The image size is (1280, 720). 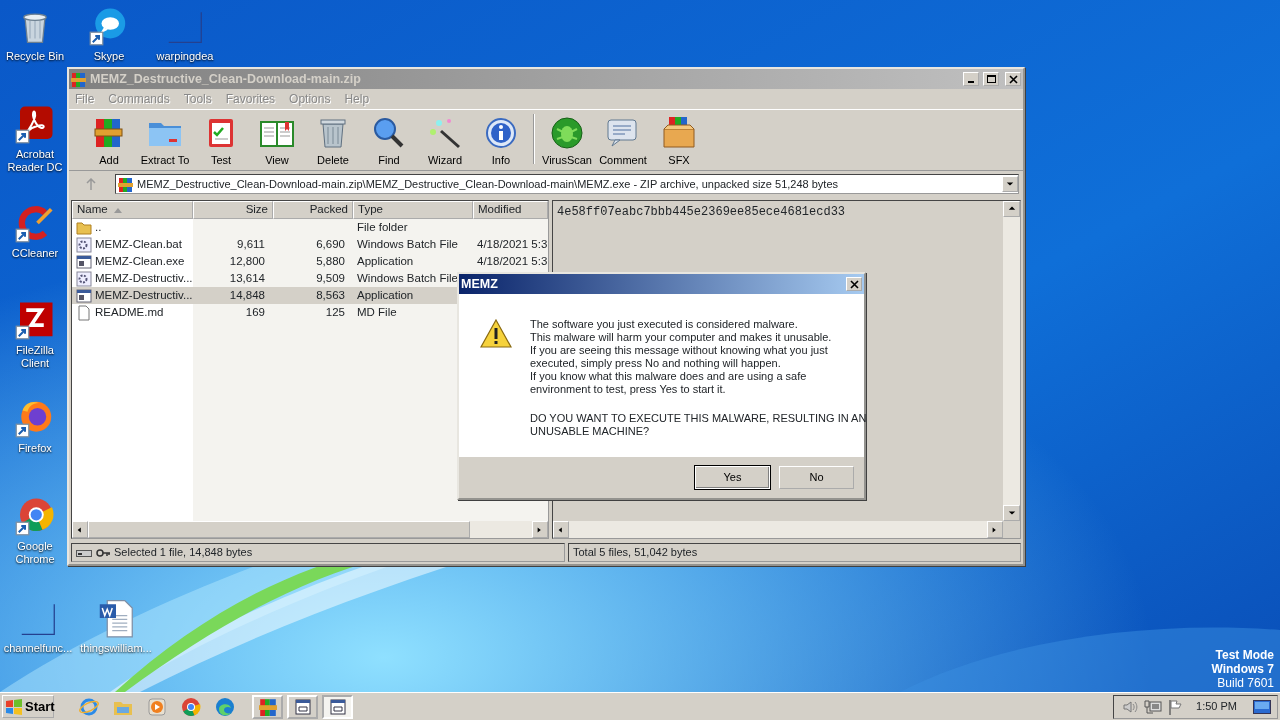 I want to click on dialog-button: No, so click(x=816, y=477).